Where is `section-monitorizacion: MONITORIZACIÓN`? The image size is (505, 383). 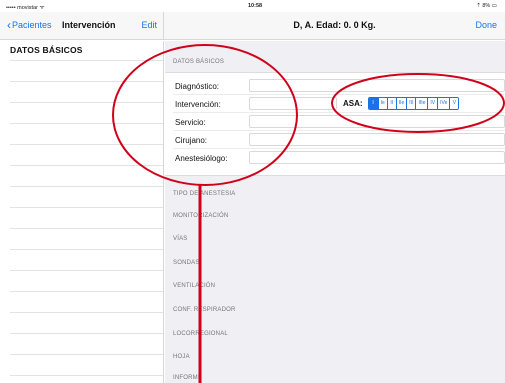 section-monitorizacion: MONITORIZACIÓN is located at coordinates (200, 216).